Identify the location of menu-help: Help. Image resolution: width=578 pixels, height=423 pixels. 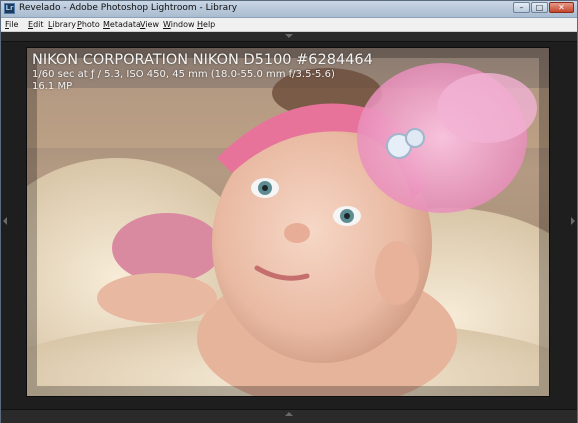
(206, 24).